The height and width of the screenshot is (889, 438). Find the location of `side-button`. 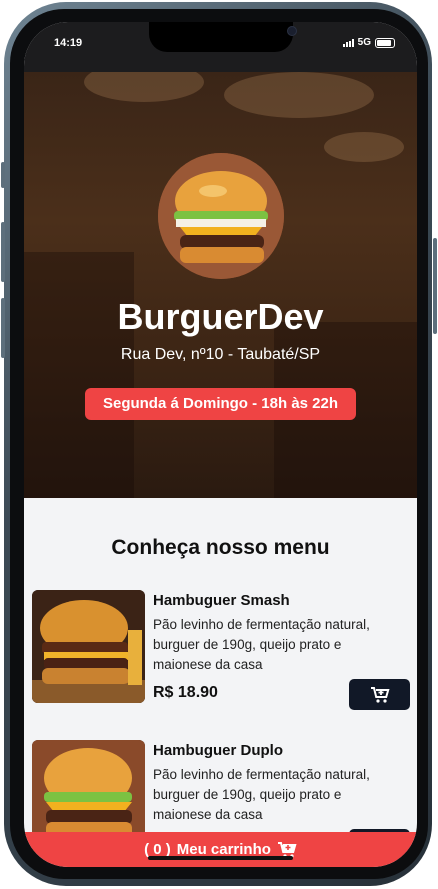

side-button is located at coordinates (3, 175).